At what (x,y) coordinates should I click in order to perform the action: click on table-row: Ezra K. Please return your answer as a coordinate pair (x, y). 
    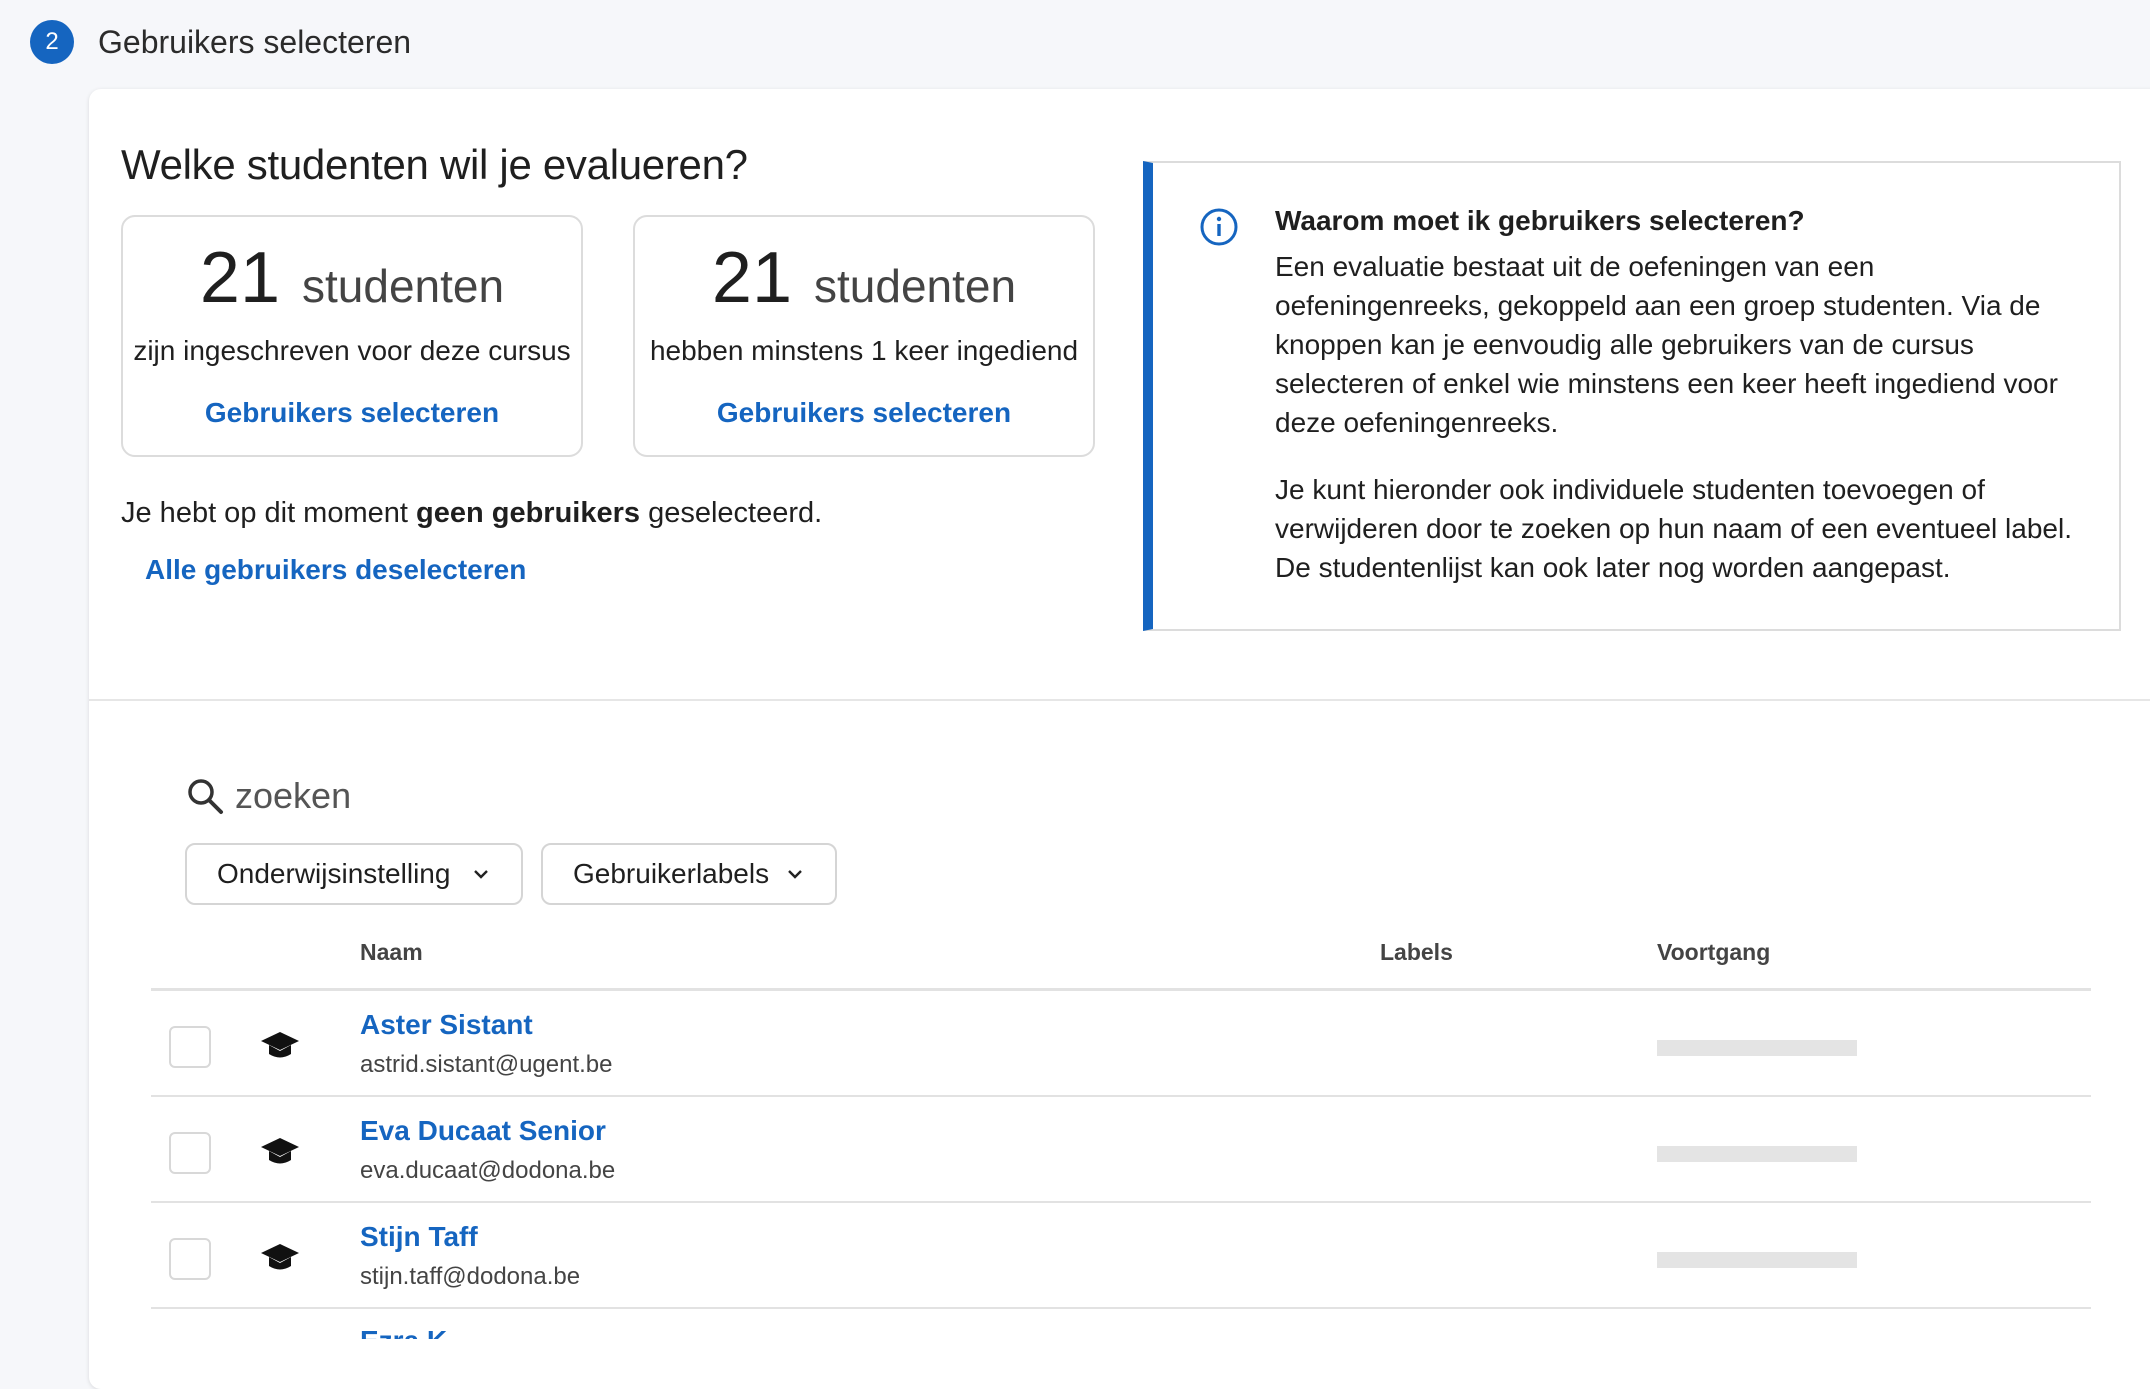
    Looking at the image, I should click on (1121, 1324).